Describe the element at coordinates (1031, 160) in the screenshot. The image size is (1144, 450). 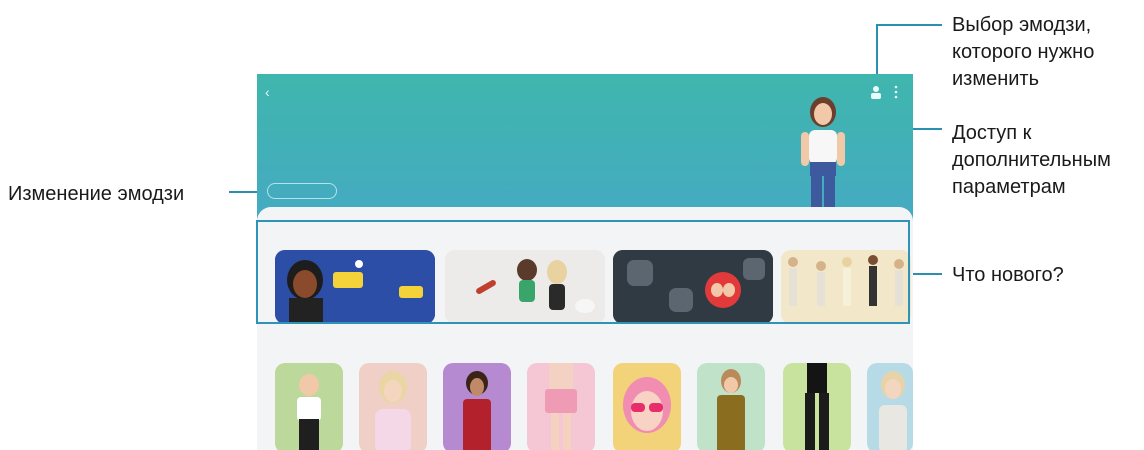
I see `callout-more-options: Доступ к дополнительным параметрам` at that location.